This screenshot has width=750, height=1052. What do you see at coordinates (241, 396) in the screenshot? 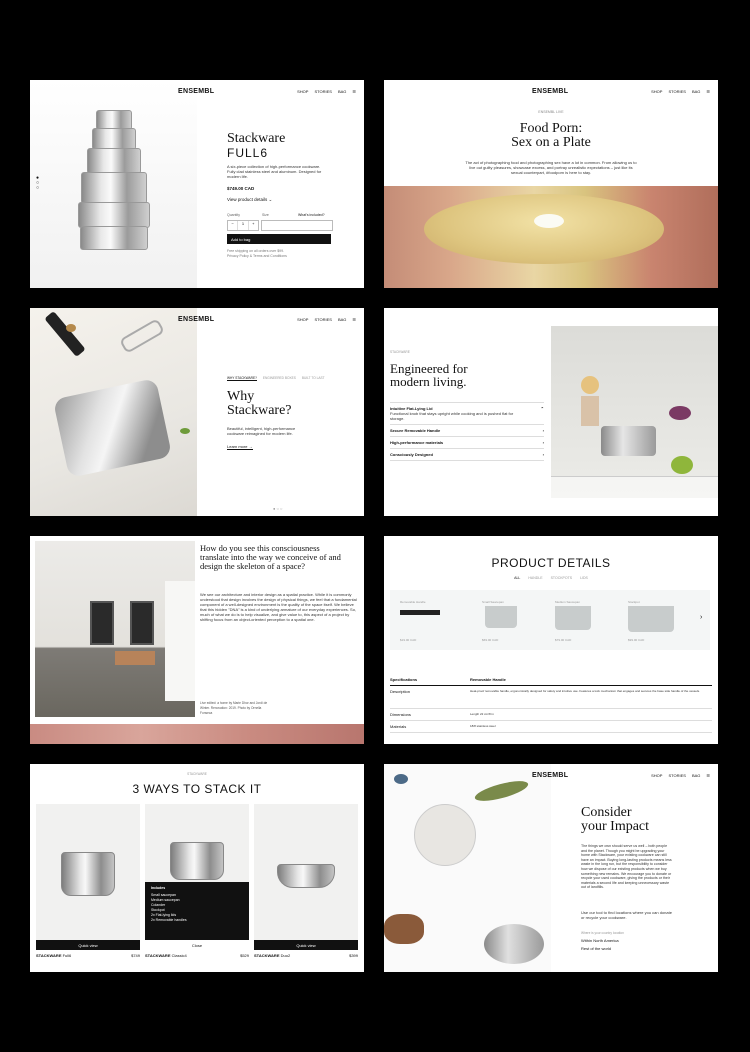
I see `section-title-line1: Why` at bounding box center [241, 396].